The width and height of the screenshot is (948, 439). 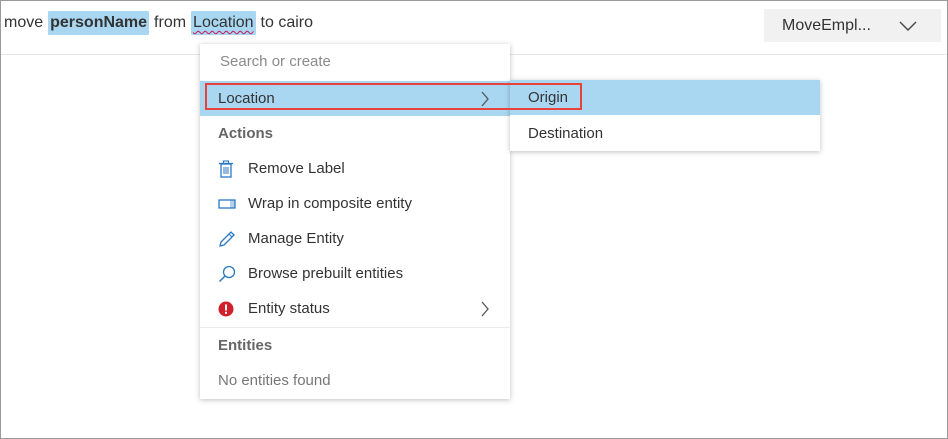 I want to click on entities-empty-message: No entities found, so click(x=274, y=380).